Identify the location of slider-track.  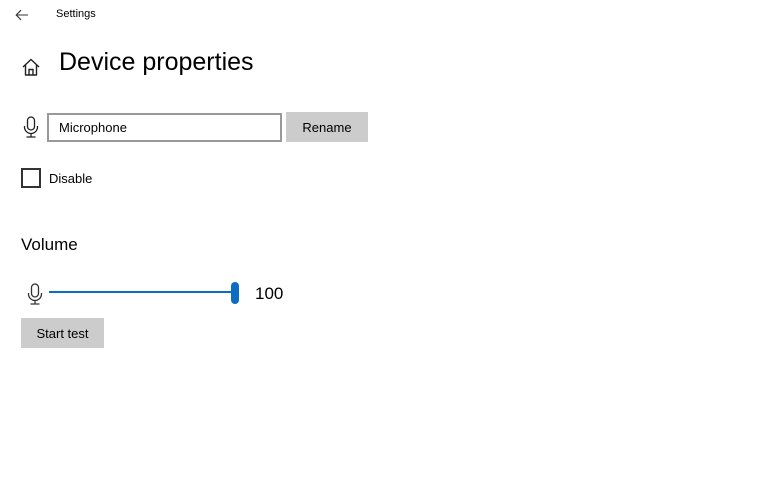
(142, 292).